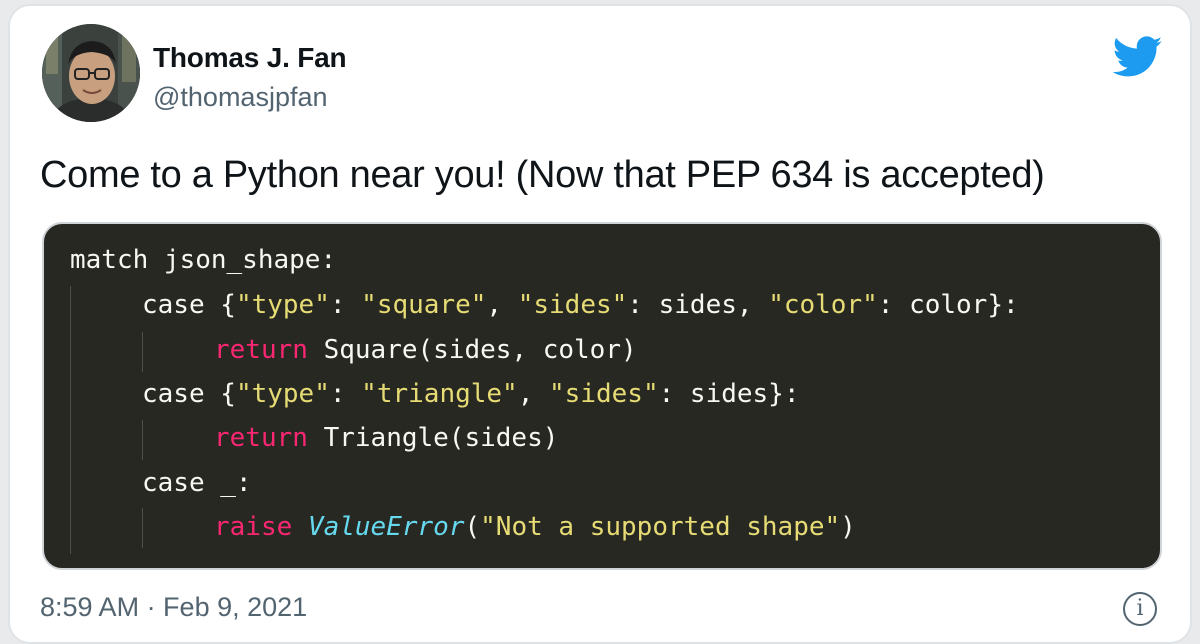 This screenshot has width=1200, height=644. What do you see at coordinates (1140, 609) in the screenshot?
I see `info-icon: i` at bounding box center [1140, 609].